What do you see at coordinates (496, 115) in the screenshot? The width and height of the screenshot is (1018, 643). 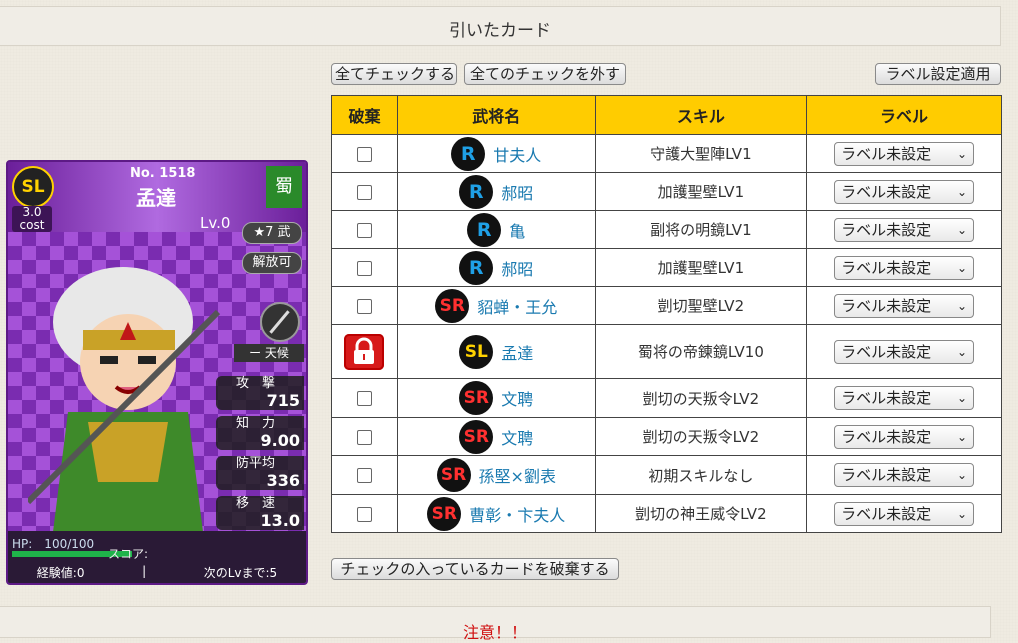 I see `col-name: 武将名` at bounding box center [496, 115].